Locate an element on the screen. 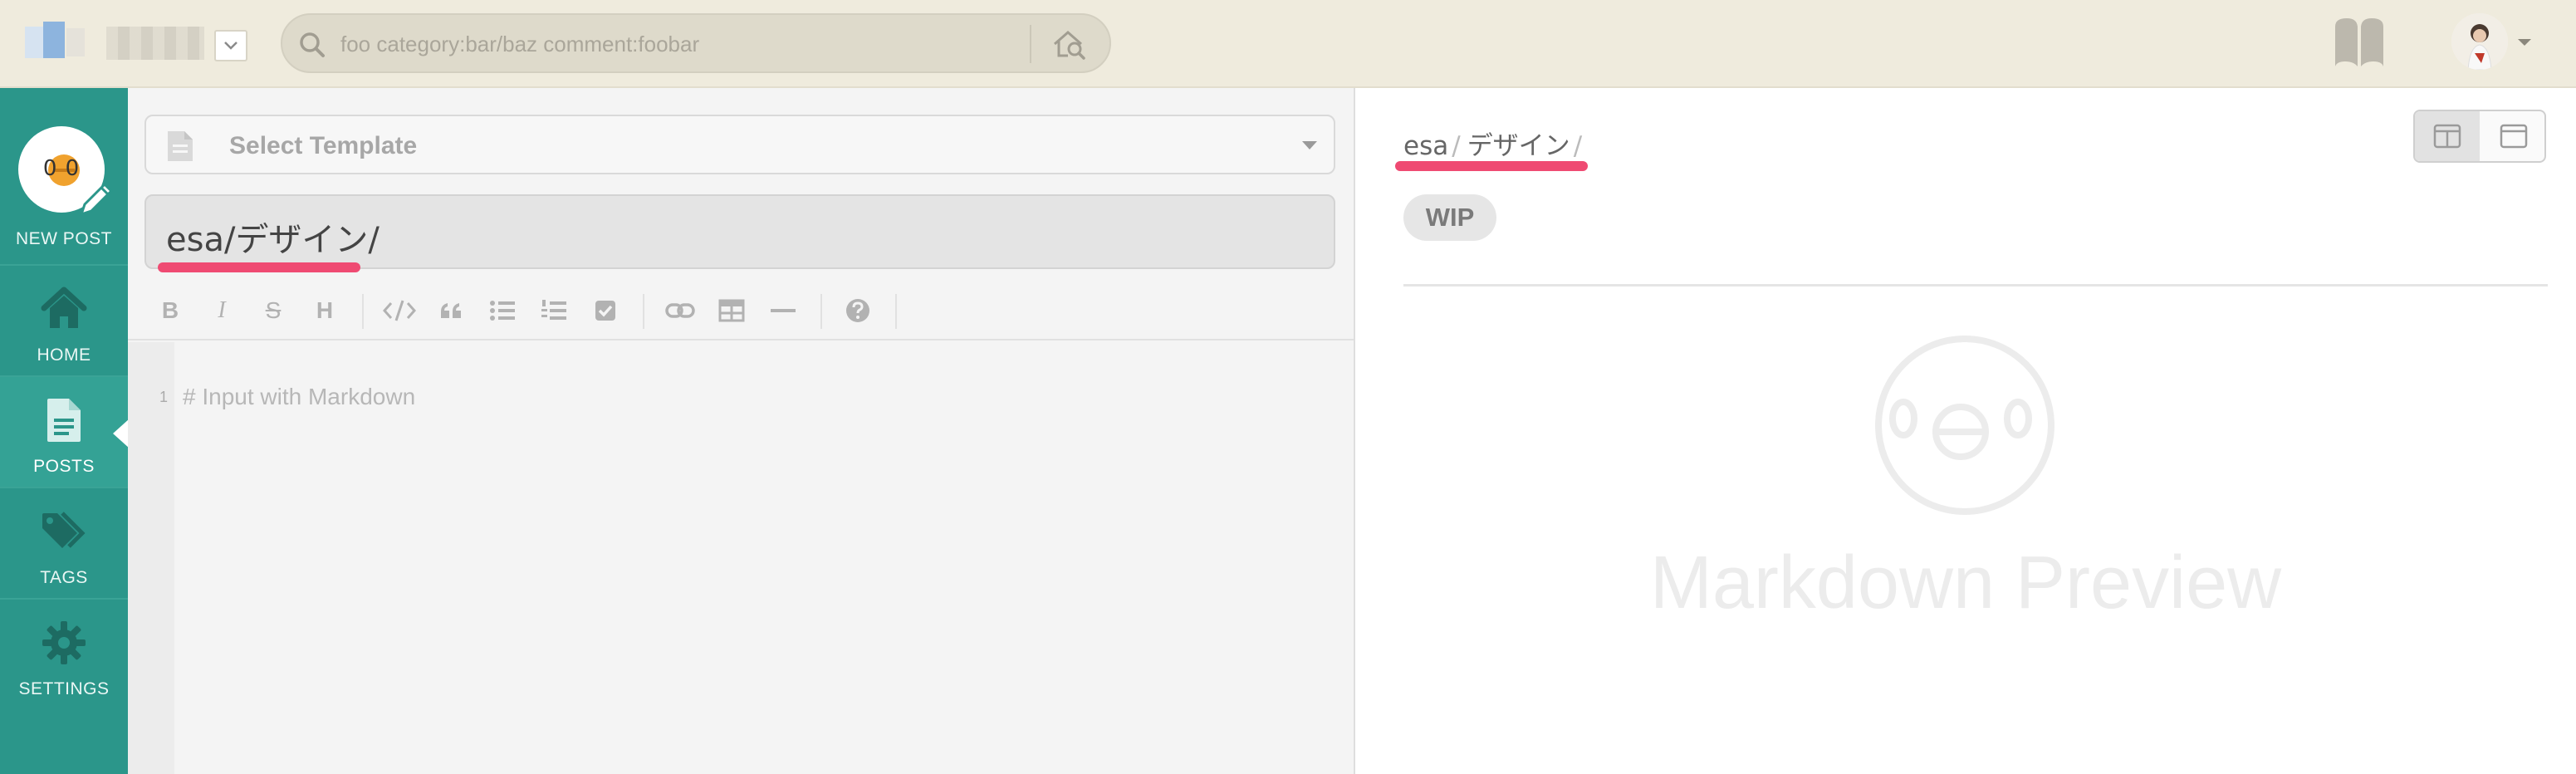 Image resolution: width=2576 pixels, height=774 pixels. preview-placeholder-title: Markdown Preview is located at coordinates (1965, 583).